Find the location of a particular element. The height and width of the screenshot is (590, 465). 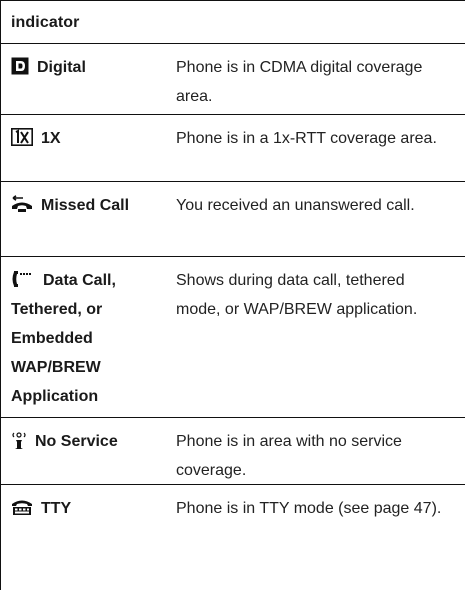

header-indicator: indicator is located at coordinates (45, 22).